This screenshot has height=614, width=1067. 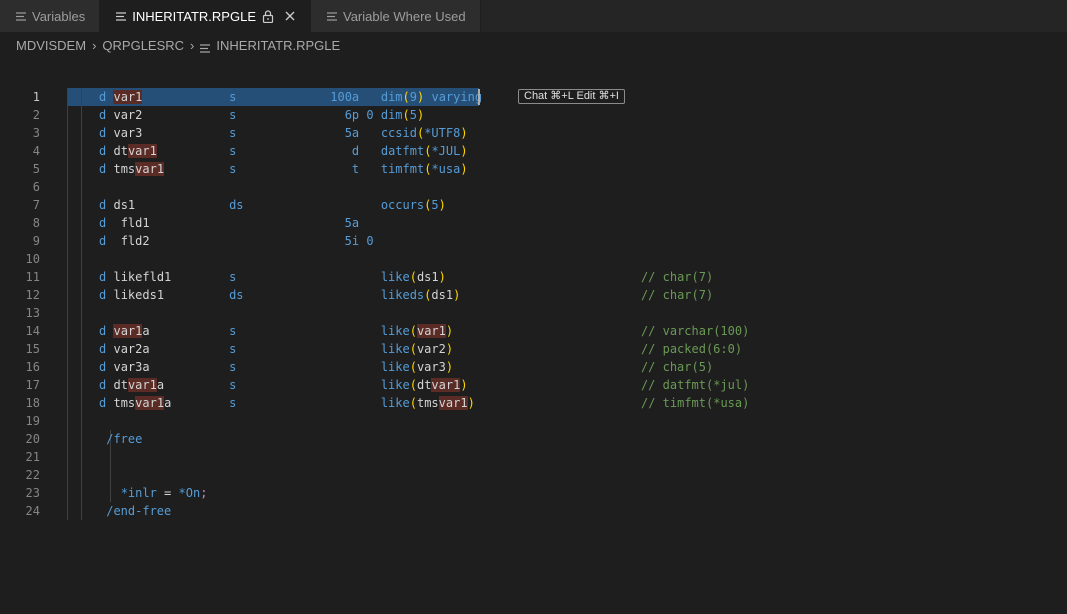 I want to click on line-number: 15, so click(x=20, y=349).